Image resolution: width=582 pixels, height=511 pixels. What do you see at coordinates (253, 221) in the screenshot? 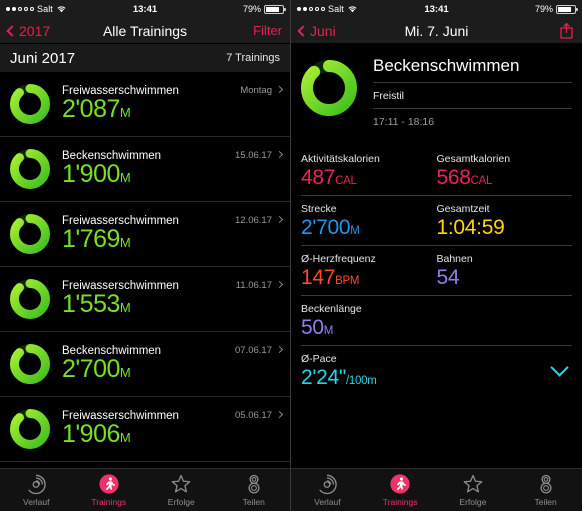
I see `workout-date: 12.06.17` at bounding box center [253, 221].